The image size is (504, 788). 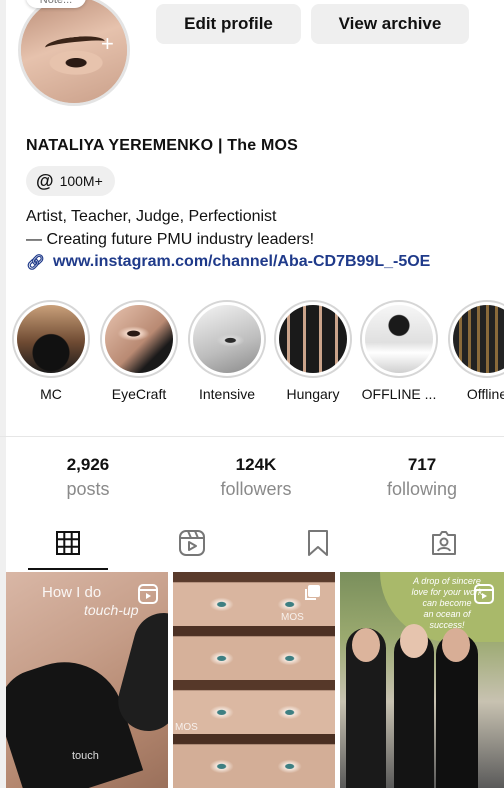 I want to click on tab-tagged, so click(x=444, y=543).